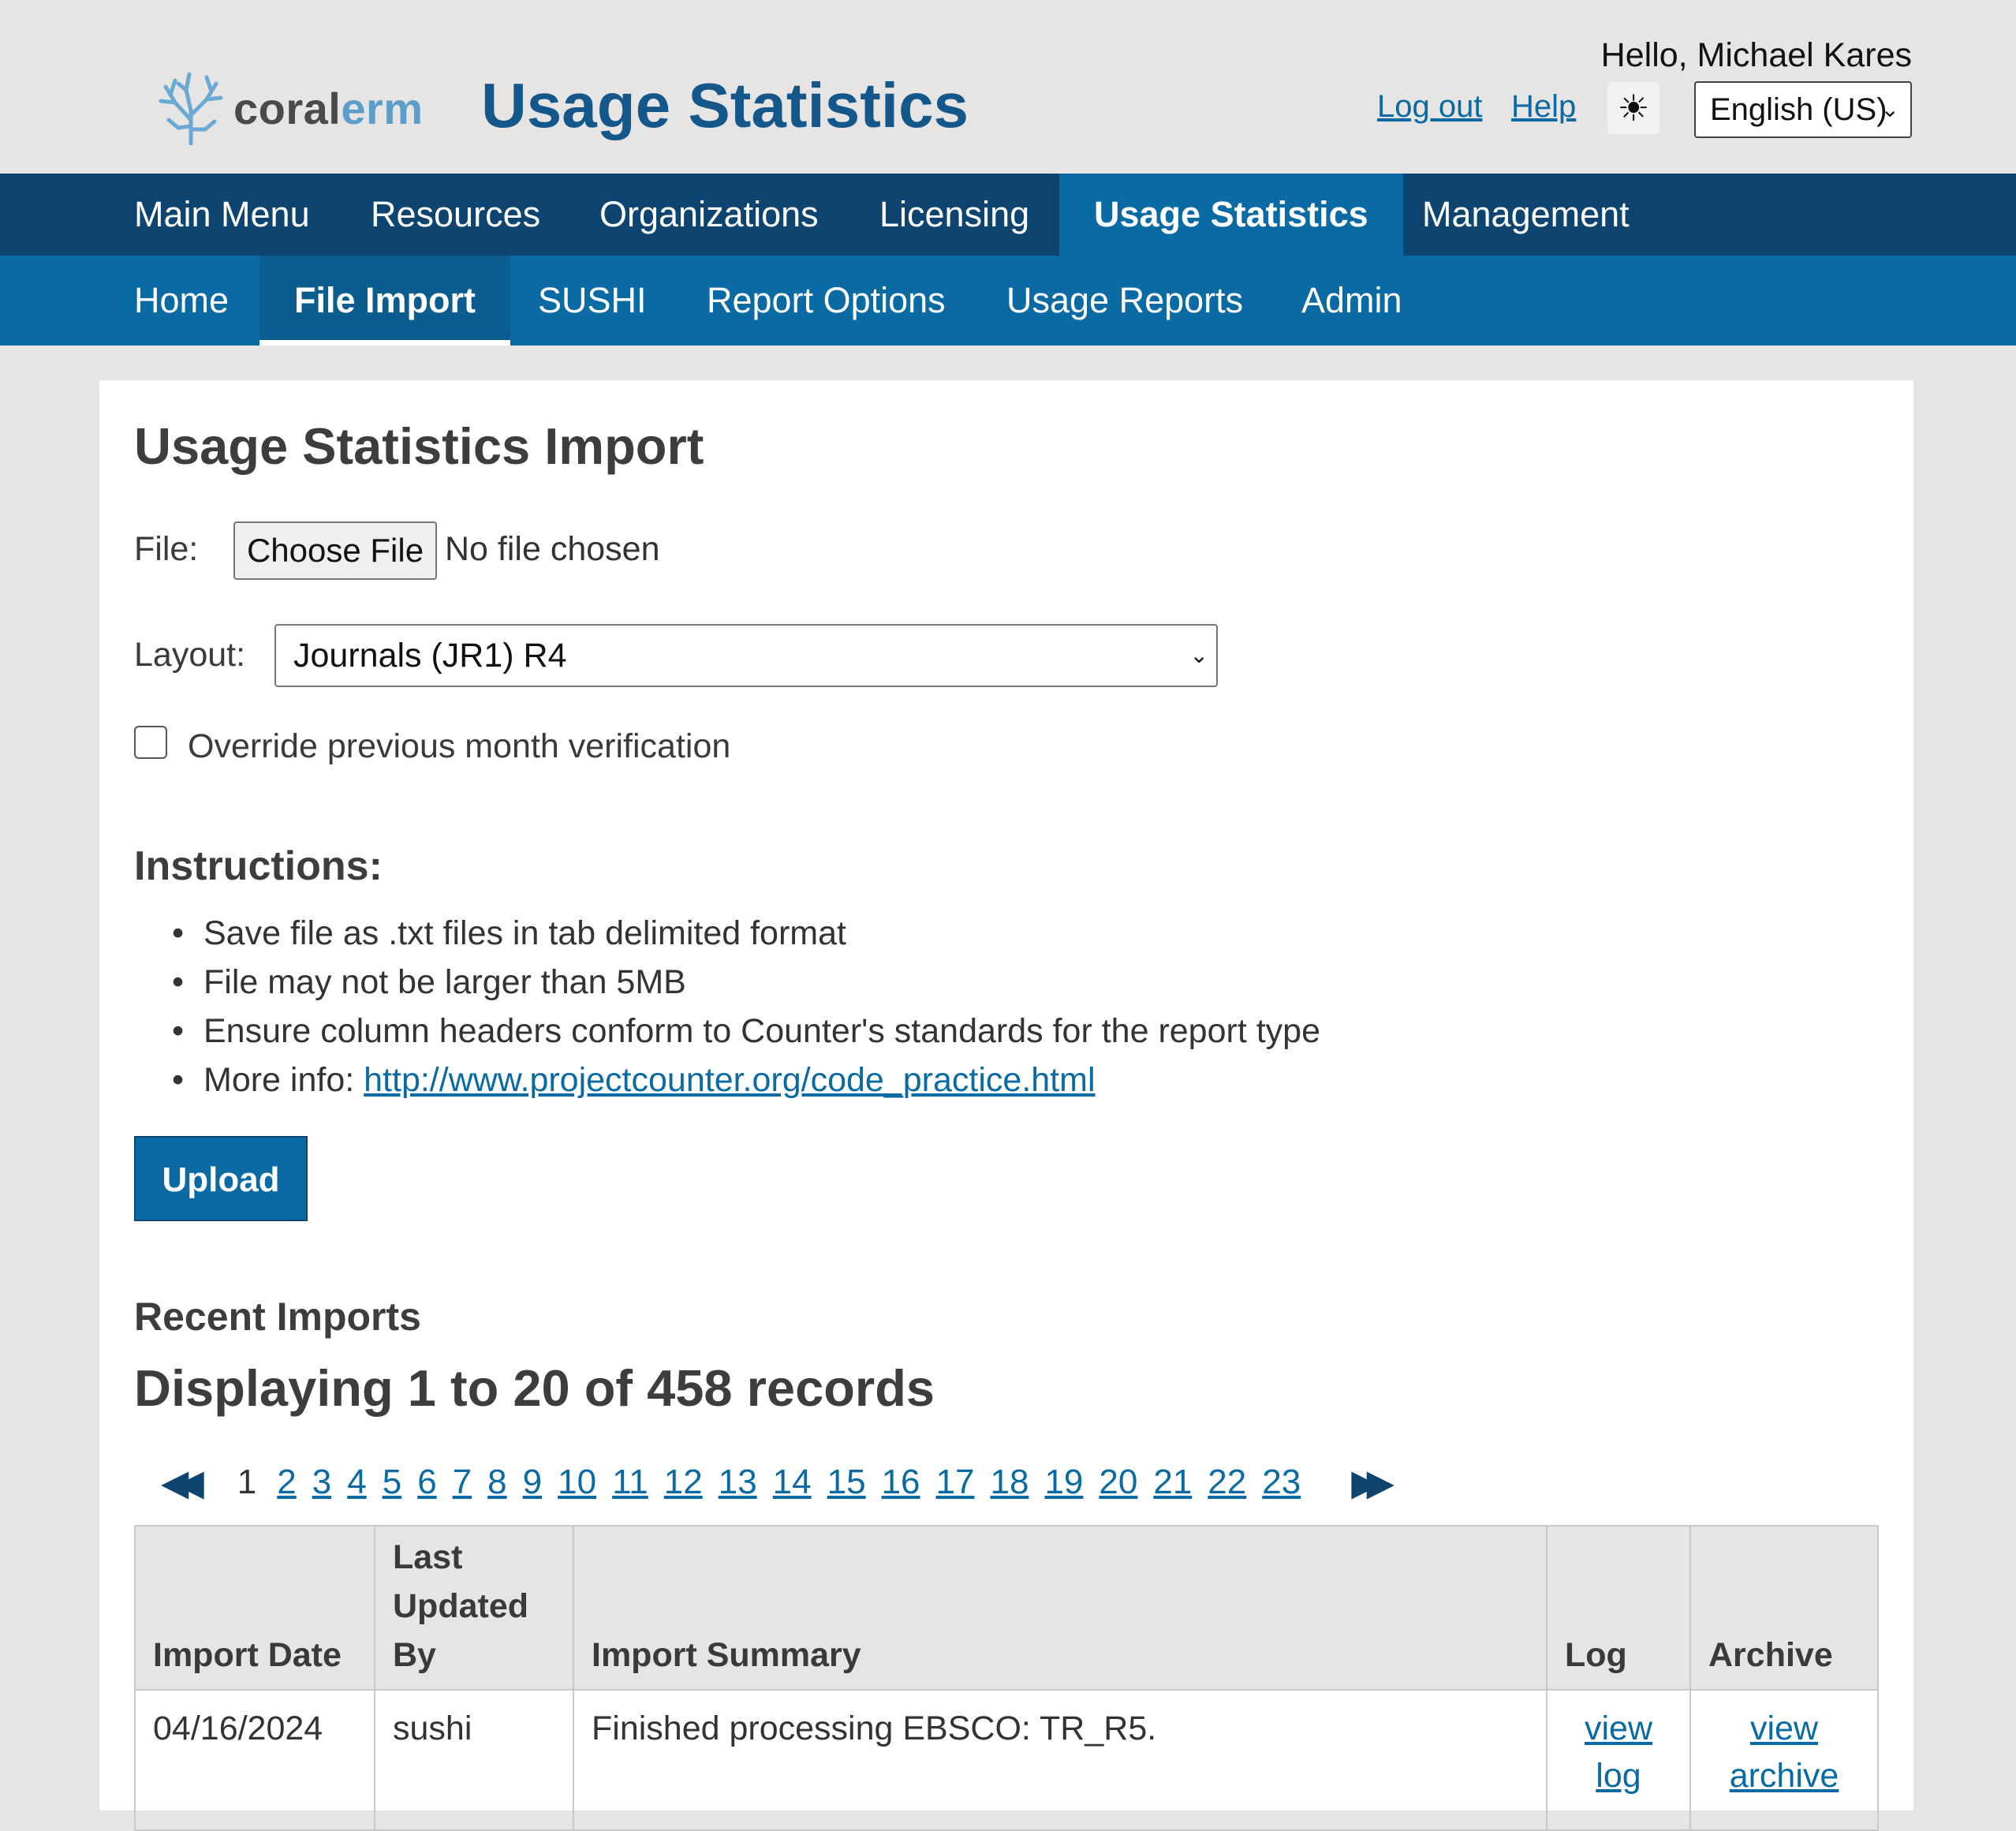  Describe the element at coordinates (474, 1760) in the screenshot. I see `cell-updated-by: sushi` at that location.